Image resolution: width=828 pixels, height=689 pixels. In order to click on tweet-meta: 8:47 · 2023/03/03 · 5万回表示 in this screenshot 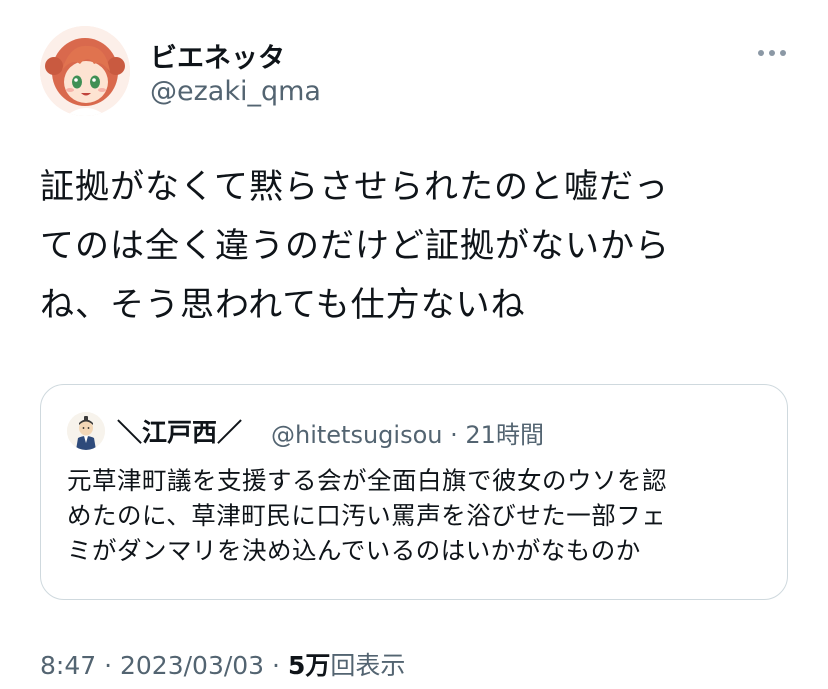, I will do `click(222, 664)`.